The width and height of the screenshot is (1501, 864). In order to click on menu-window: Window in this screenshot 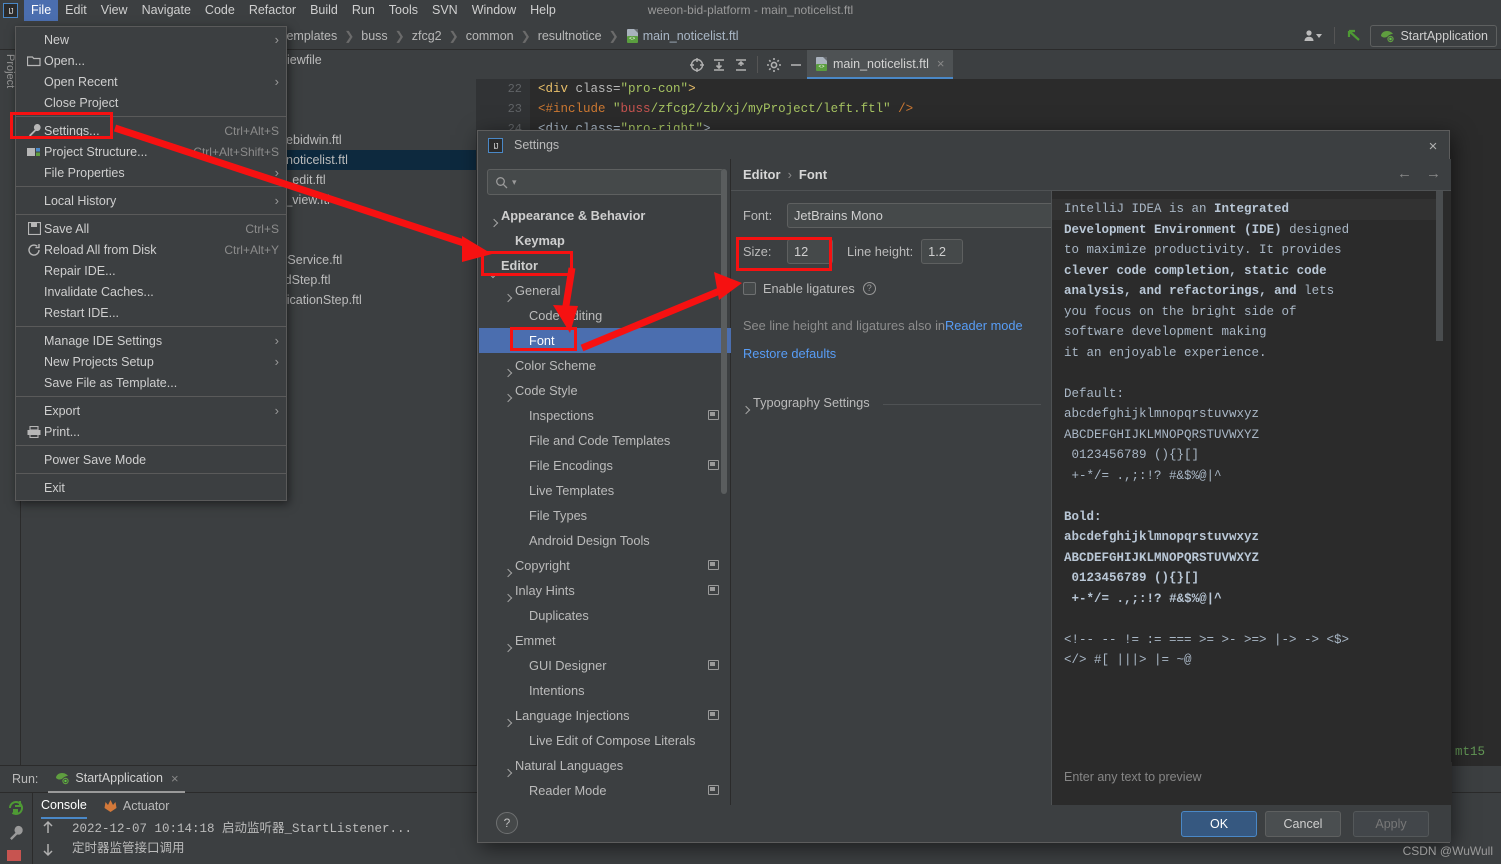, I will do `click(494, 10)`.